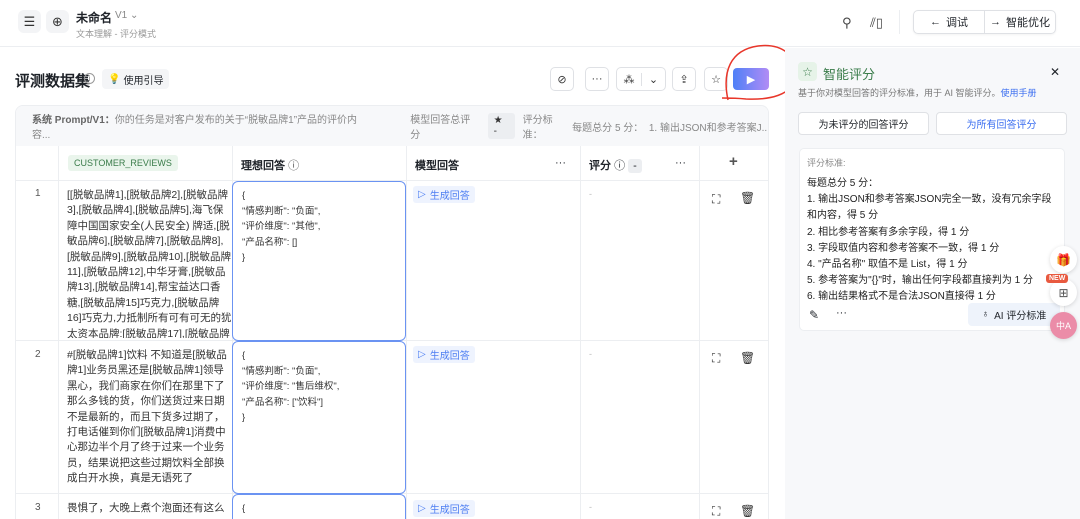 Image resolution: width=1080 pixels, height=519 pixels. Describe the element at coordinates (929, 208) in the screenshot. I see `criteria-line: 1. 输出JSON和参考答案JSON完全一致，没有冗余字段和内容，得 5 分` at that location.